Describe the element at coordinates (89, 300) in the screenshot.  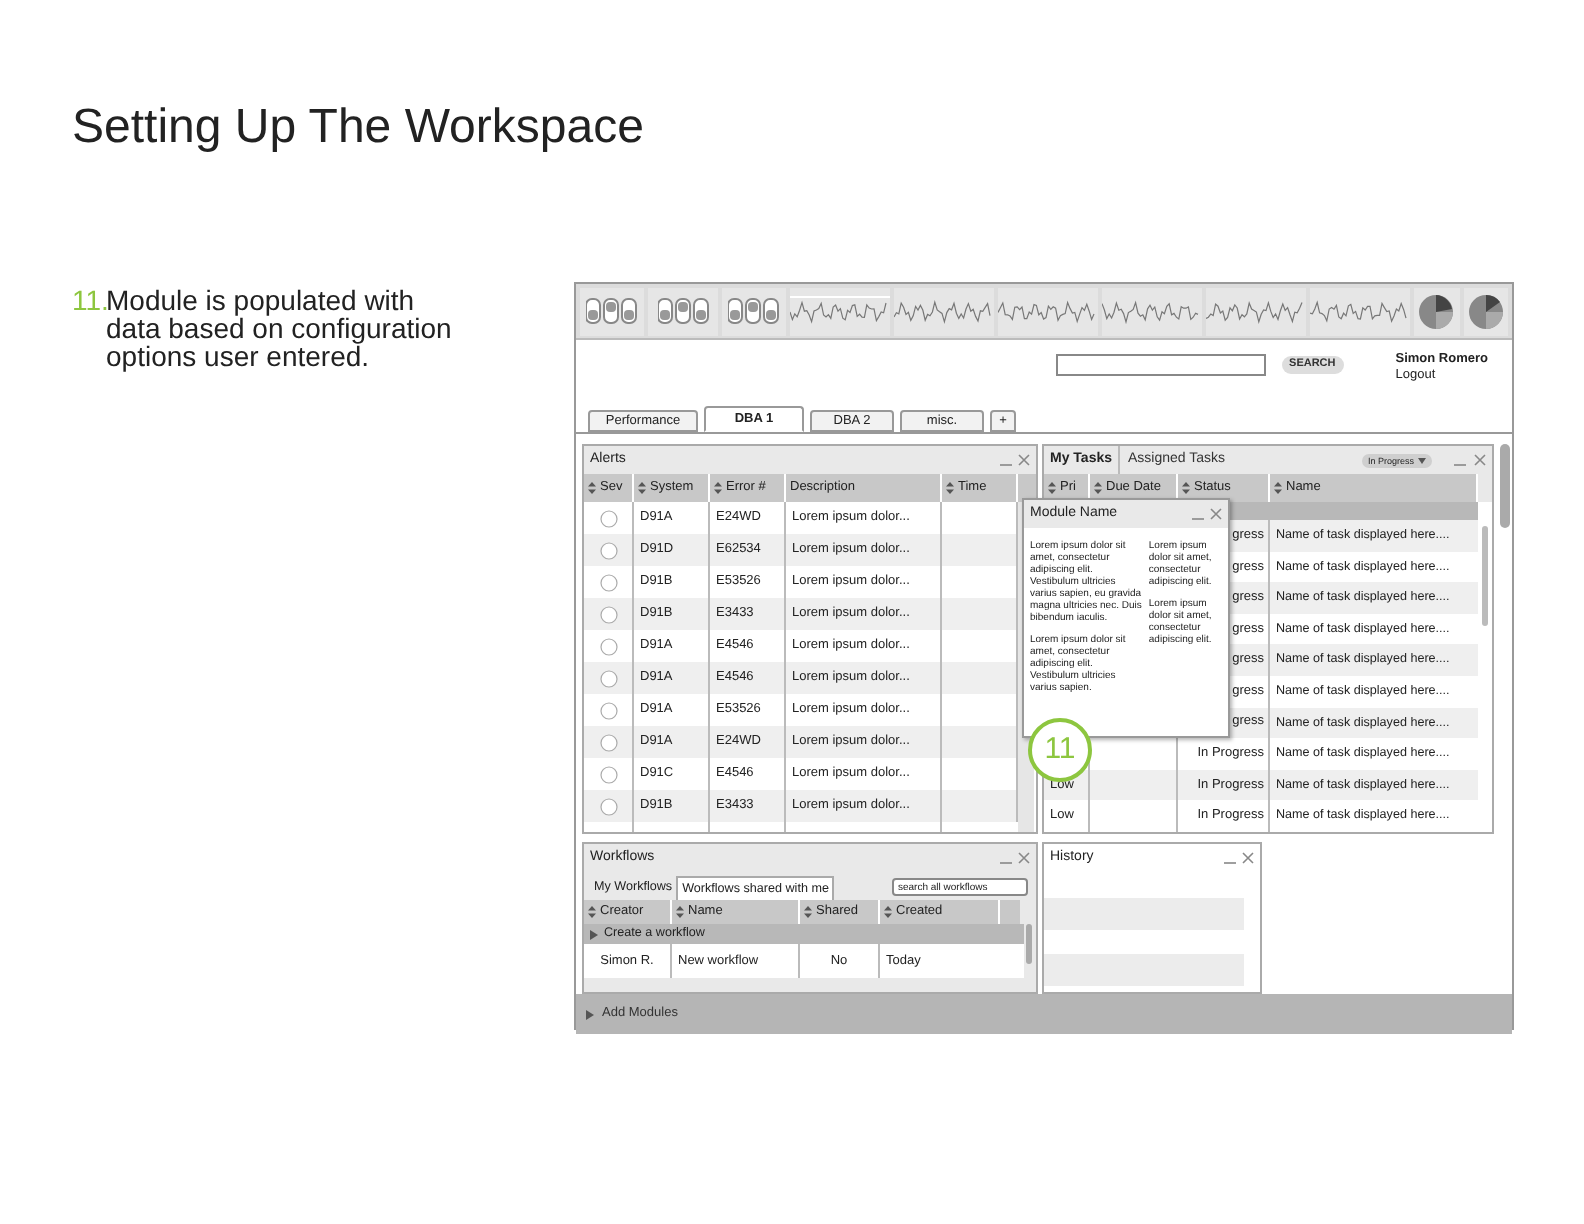
I see `step-number: 11.` at that location.